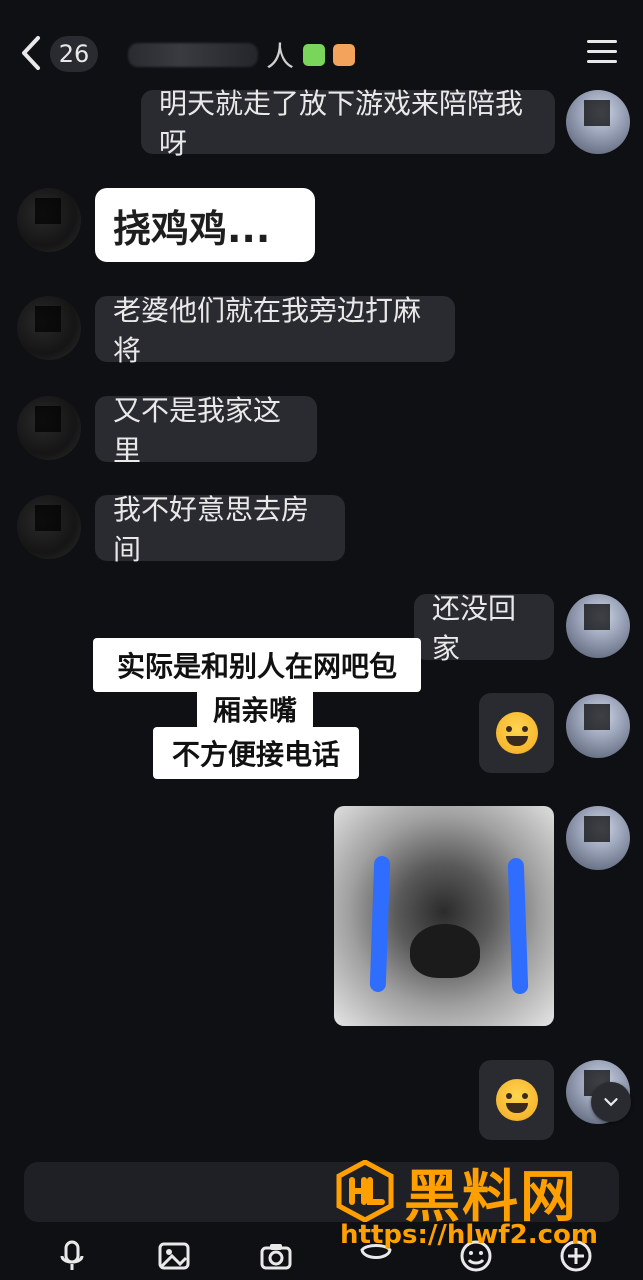  I want to click on hl-logo-icon, so click(365, 1191).